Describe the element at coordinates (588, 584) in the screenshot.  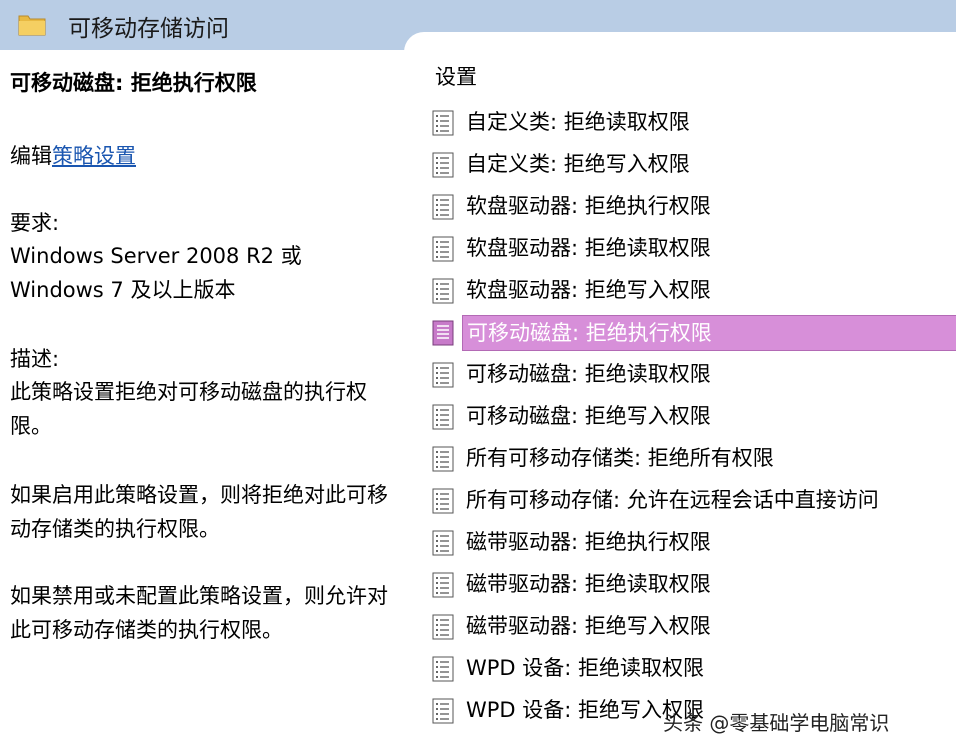
I see `setting-label: 磁带驱动器: 拒绝读取权限` at that location.